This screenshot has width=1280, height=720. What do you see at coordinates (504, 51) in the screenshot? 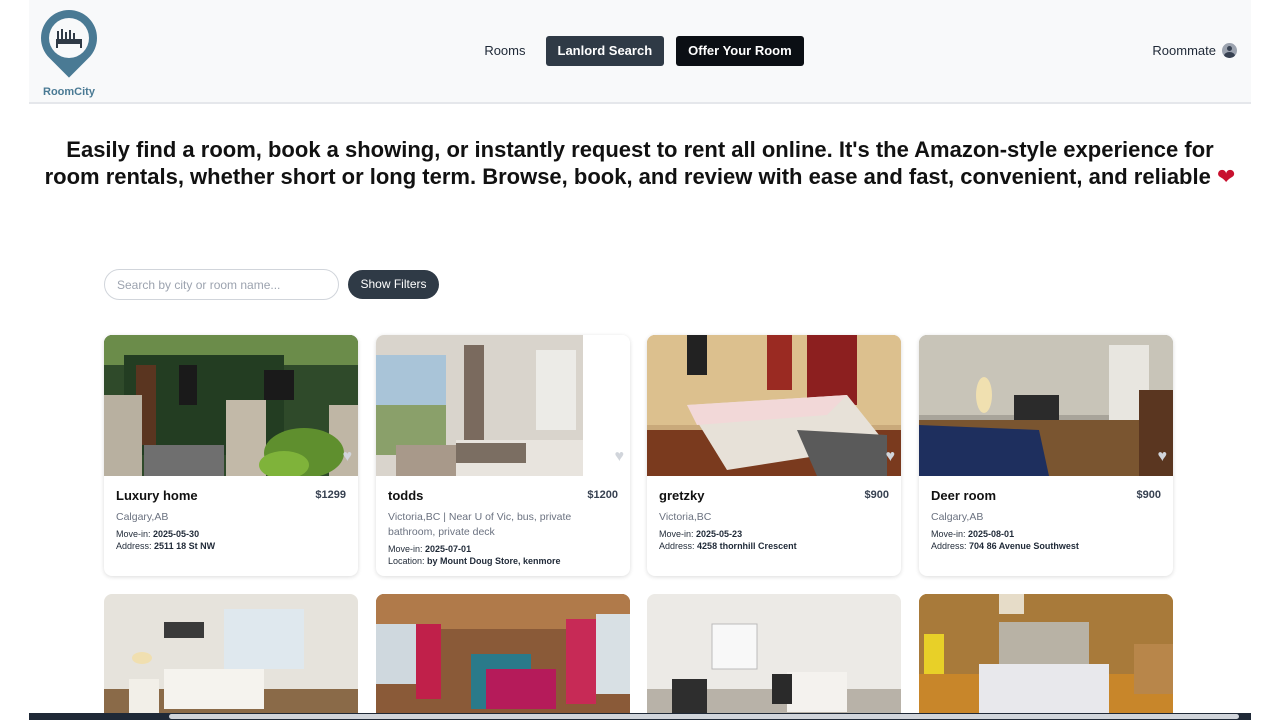
I see `nav-rooms-link: Rooms` at bounding box center [504, 51].